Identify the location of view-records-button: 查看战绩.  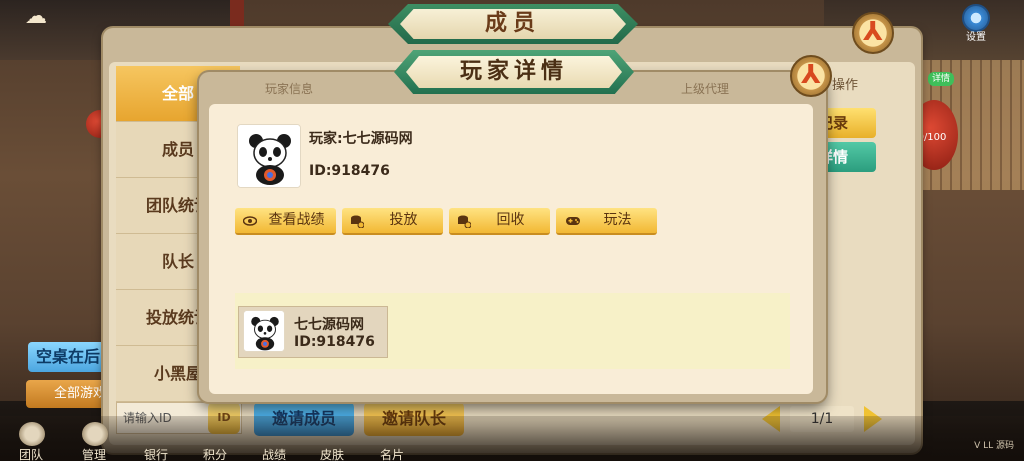
(285, 221).